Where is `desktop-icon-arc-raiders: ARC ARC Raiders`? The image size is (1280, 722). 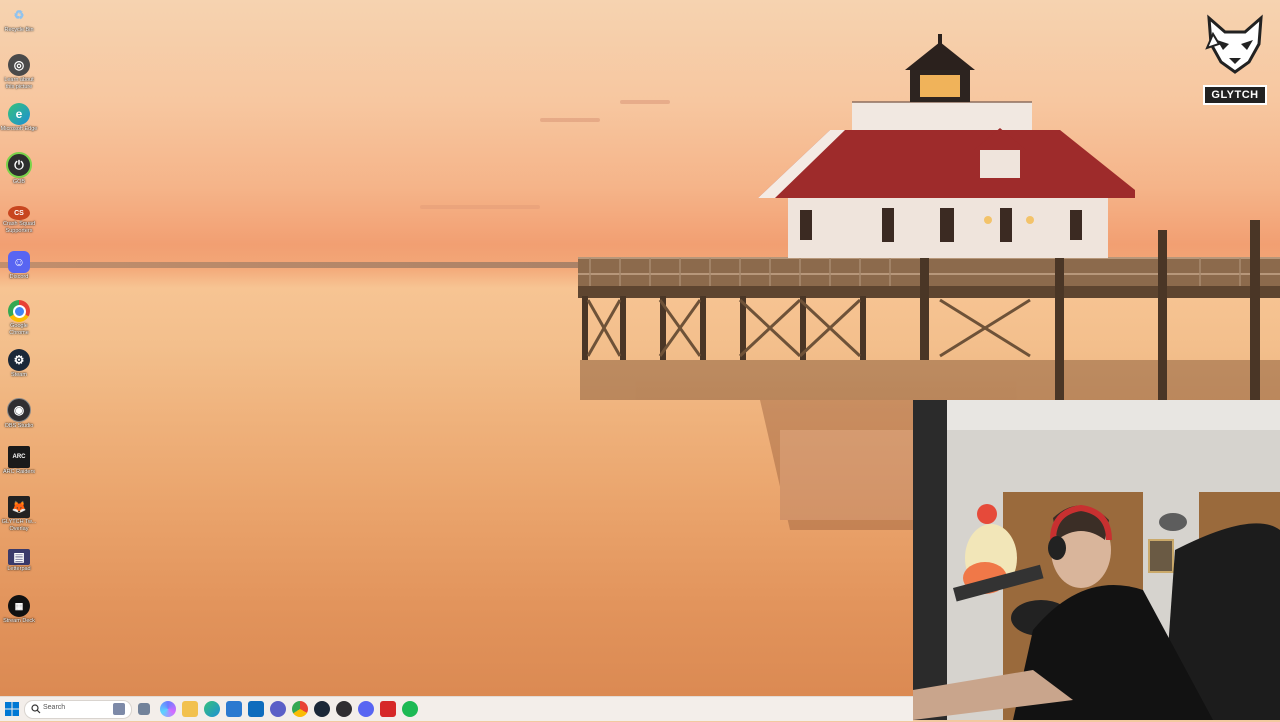 desktop-icon-arc-raiders: ARC ARC Raiders is located at coordinates (19, 469).